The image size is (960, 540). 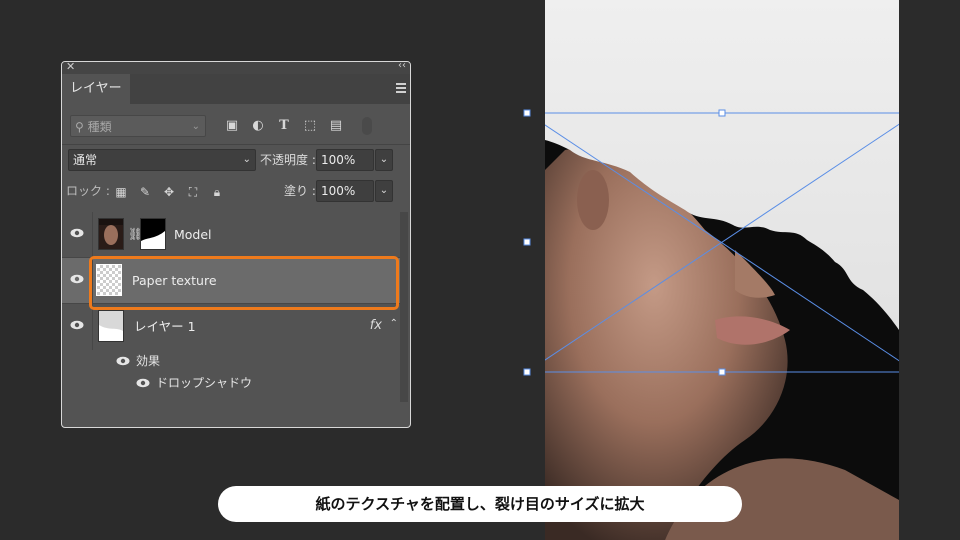 I want to click on selection-highlight, so click(x=244, y=283).